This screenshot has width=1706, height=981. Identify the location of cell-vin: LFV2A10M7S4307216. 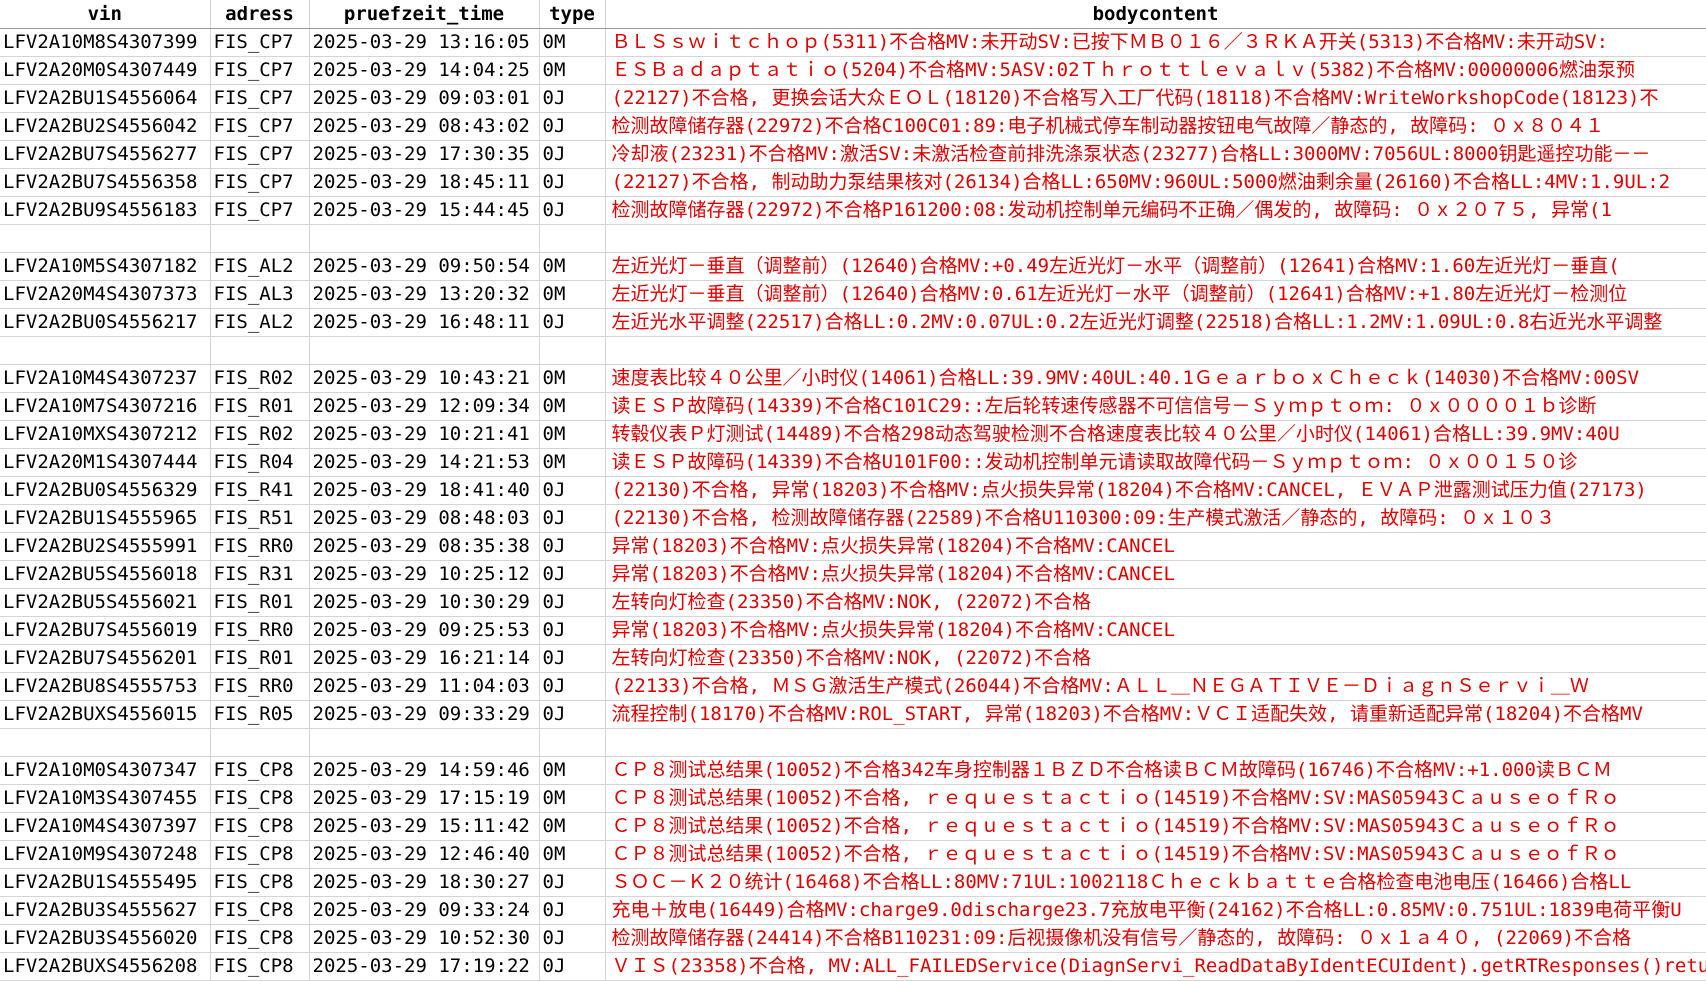
(105, 406).